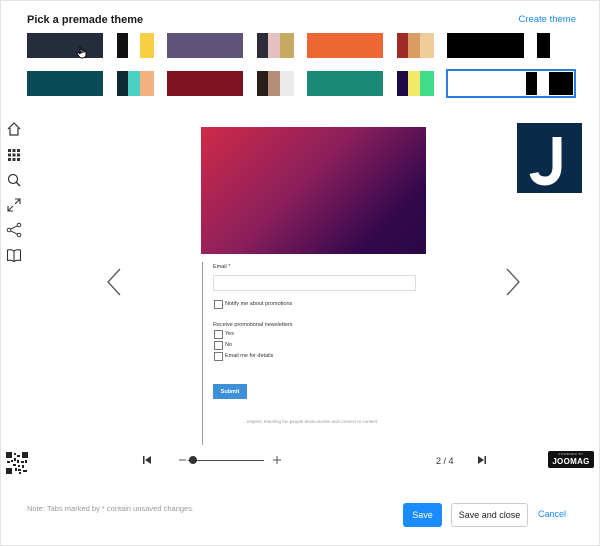  What do you see at coordinates (513, 282) in the screenshot?
I see `next-page-arrow-icon` at bounding box center [513, 282].